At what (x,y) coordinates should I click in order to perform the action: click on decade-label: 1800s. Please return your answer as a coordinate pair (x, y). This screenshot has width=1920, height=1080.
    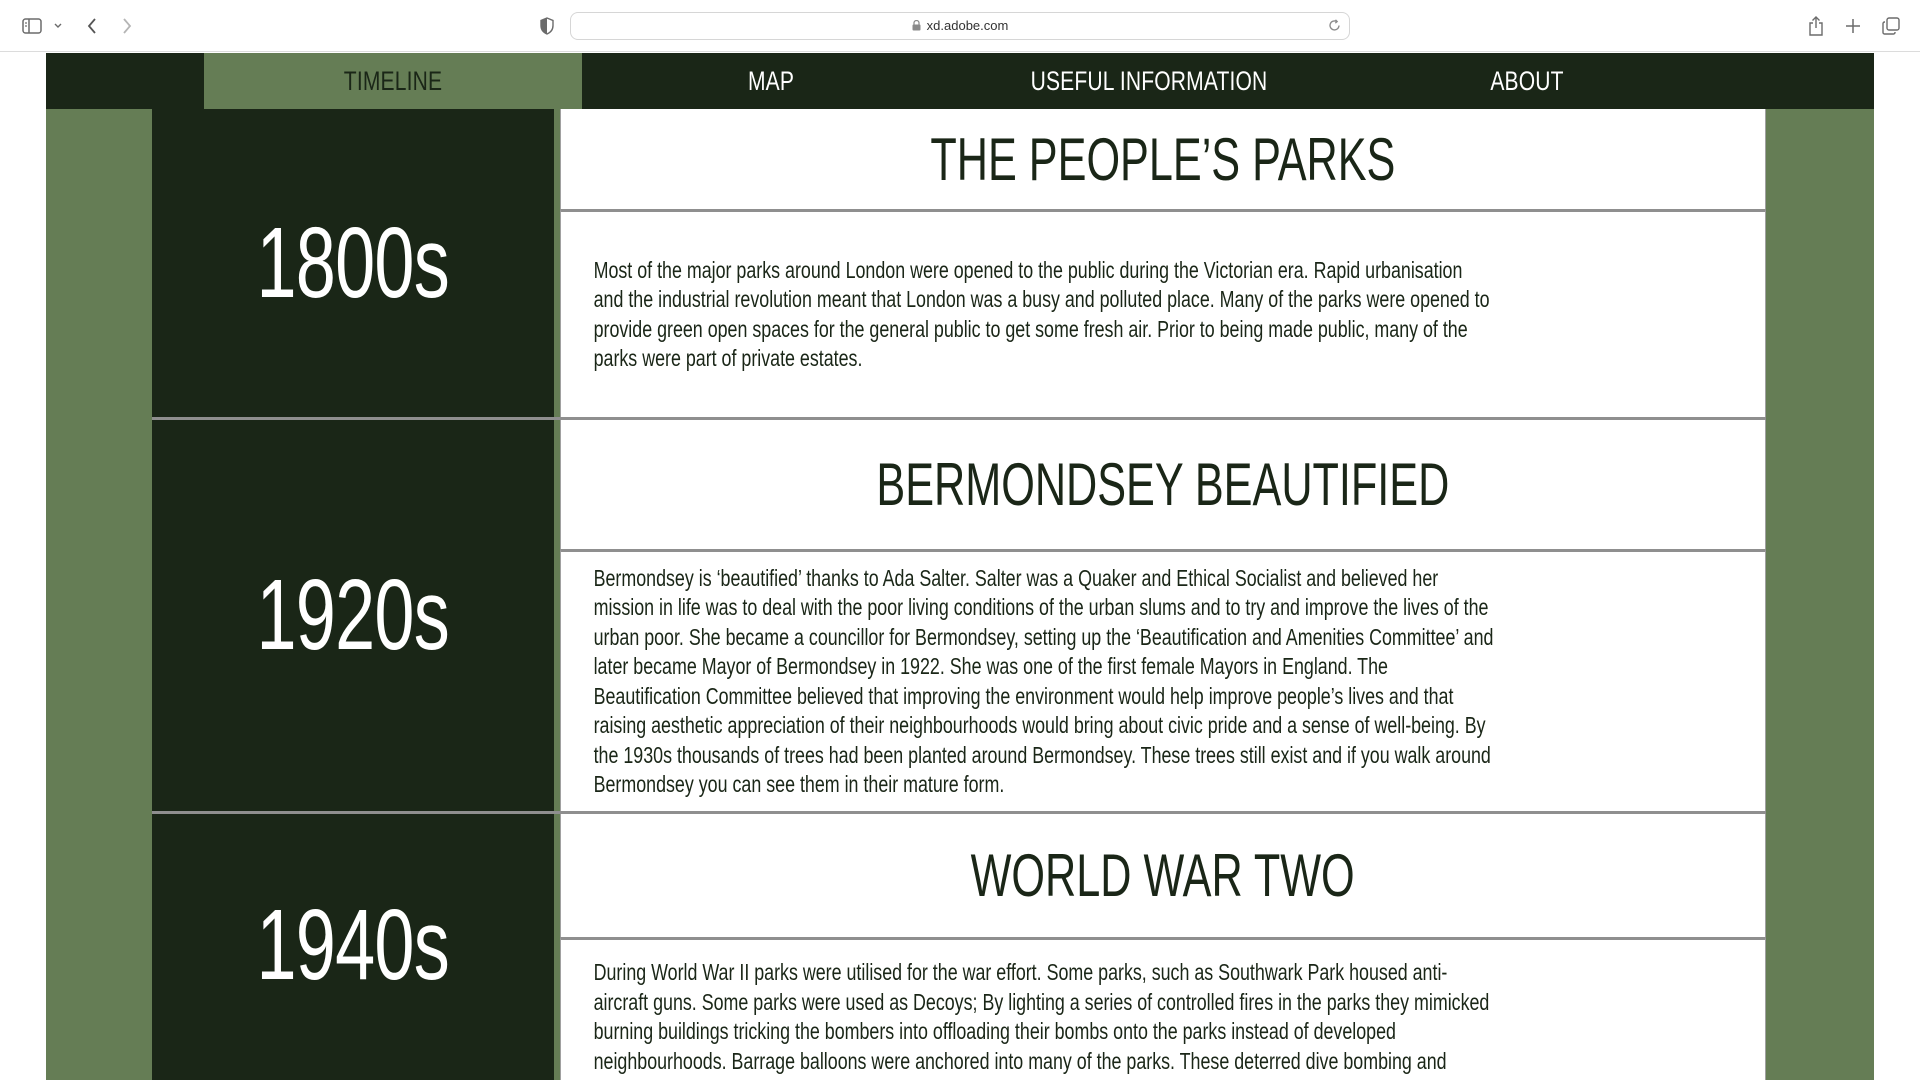
    Looking at the image, I should click on (353, 263).